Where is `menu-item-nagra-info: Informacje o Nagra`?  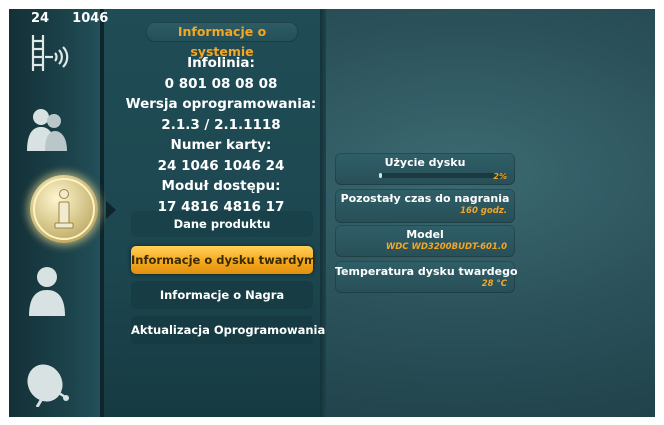
menu-item-nagra-info: Informacje o Nagra is located at coordinates (222, 295).